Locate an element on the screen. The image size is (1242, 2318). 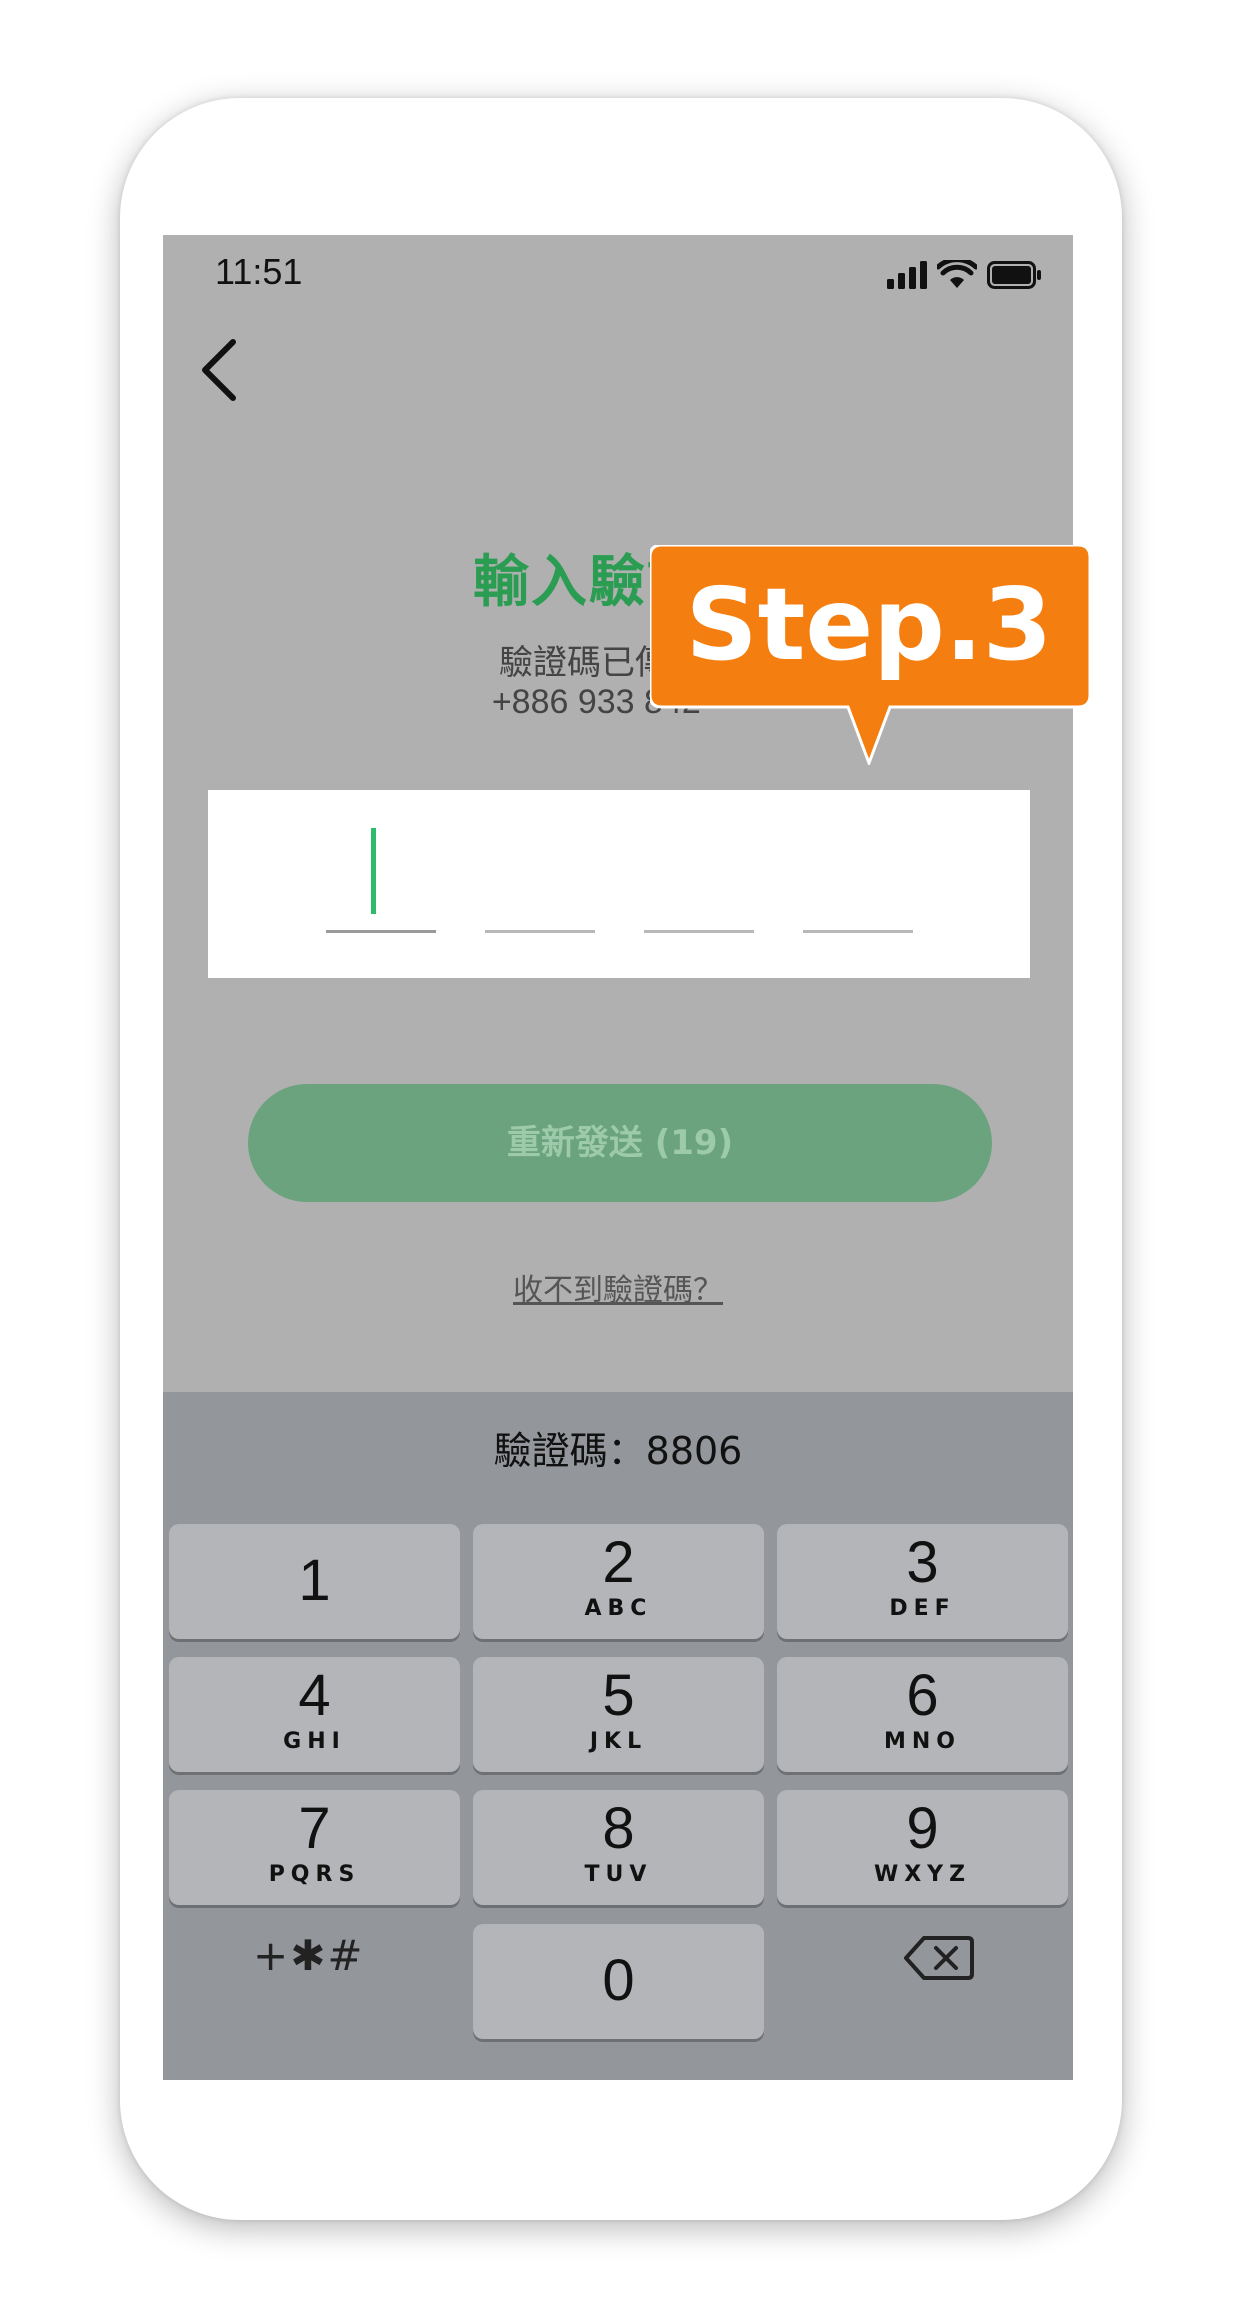
key-number: 5 is located at coordinates (618, 1695).